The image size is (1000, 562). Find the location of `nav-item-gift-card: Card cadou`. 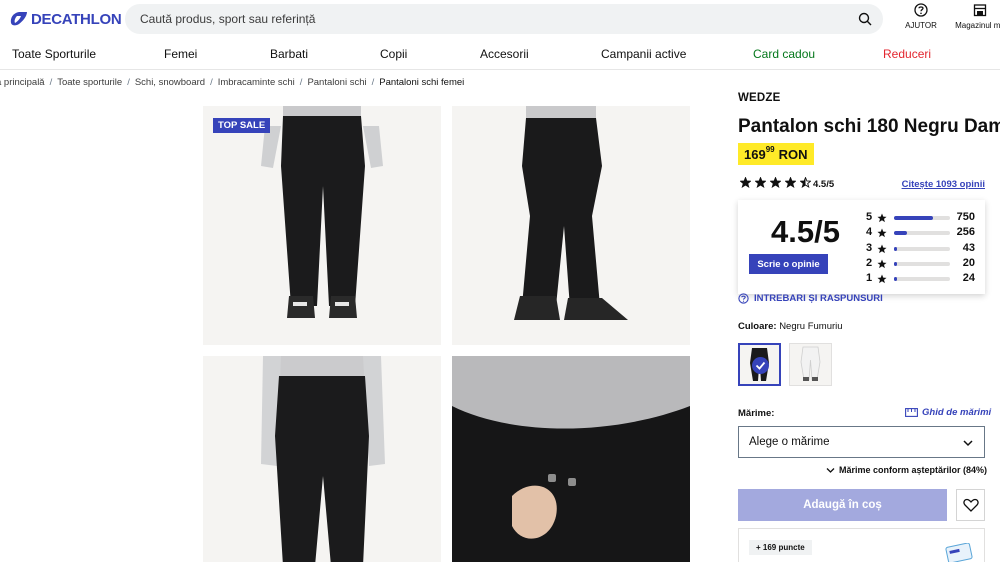

nav-item-gift-card: Card cadou is located at coordinates (784, 54).